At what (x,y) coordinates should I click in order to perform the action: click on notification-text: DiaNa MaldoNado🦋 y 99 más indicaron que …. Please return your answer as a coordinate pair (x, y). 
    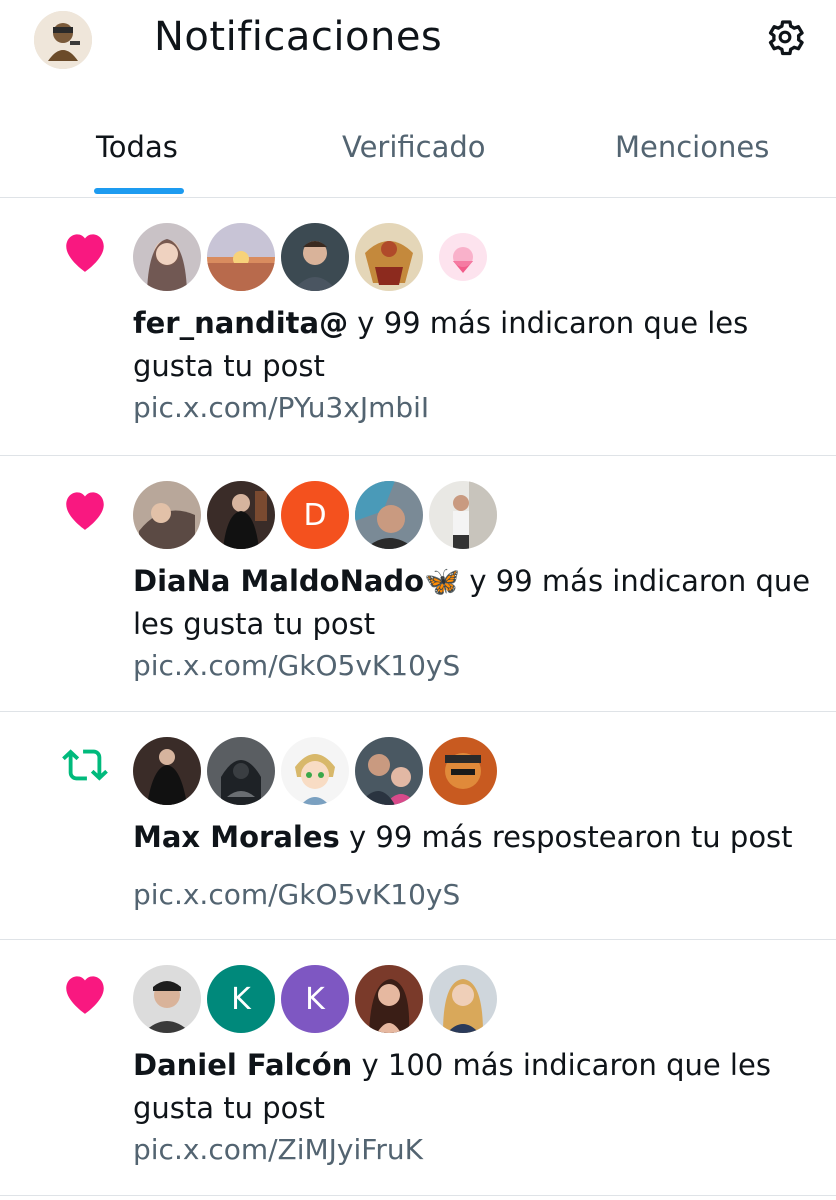
    Looking at the image, I should click on (473, 603).